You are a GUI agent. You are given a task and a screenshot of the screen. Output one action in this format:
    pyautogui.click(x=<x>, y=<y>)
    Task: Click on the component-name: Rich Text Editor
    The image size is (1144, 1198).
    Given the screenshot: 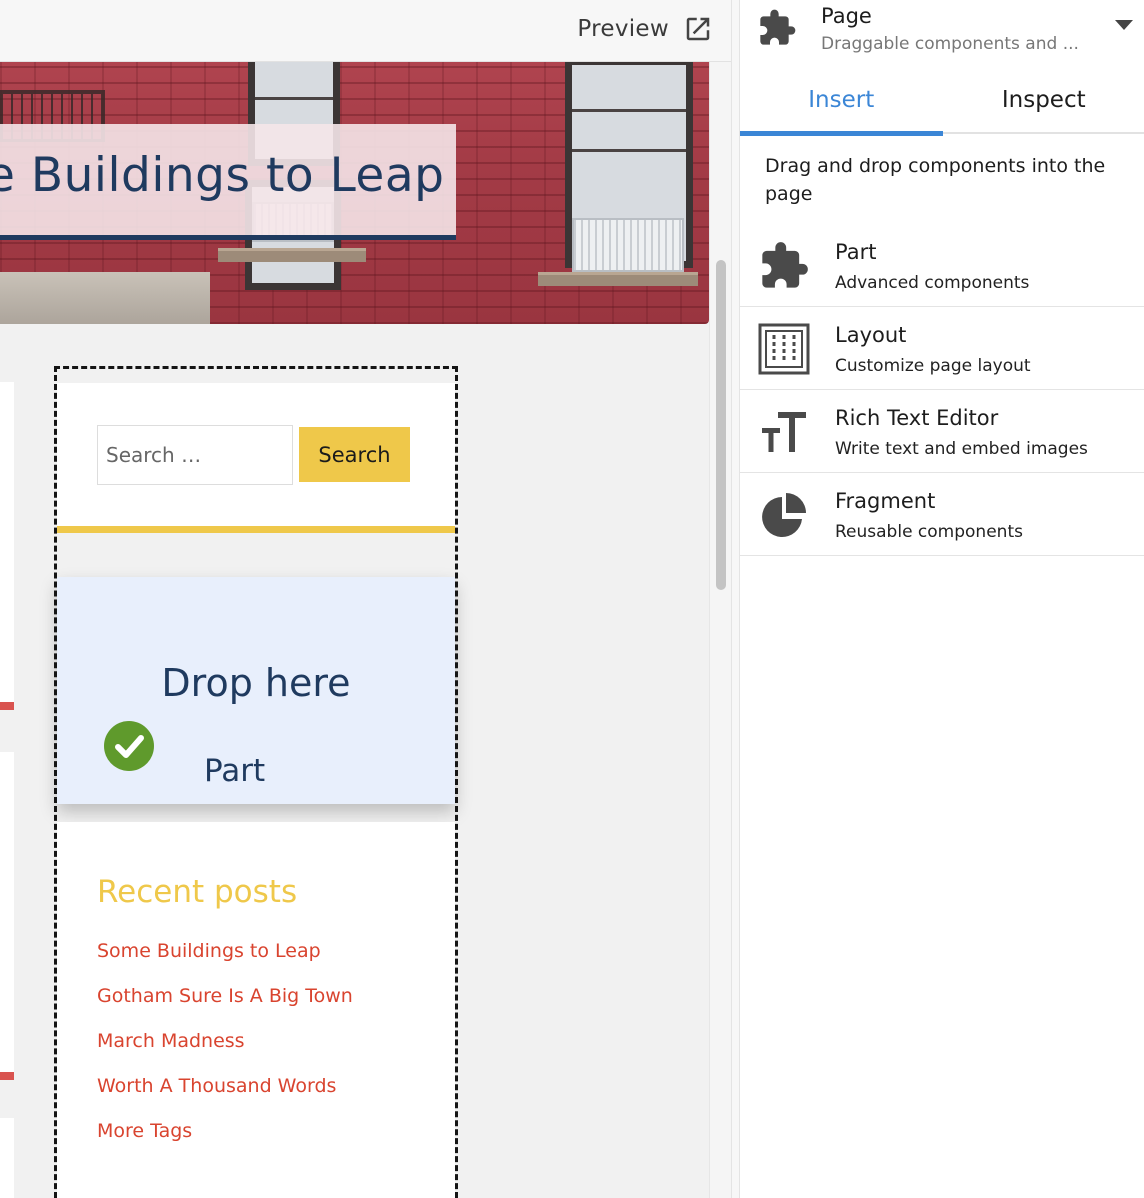 What is the action you would take?
    pyautogui.click(x=917, y=418)
    